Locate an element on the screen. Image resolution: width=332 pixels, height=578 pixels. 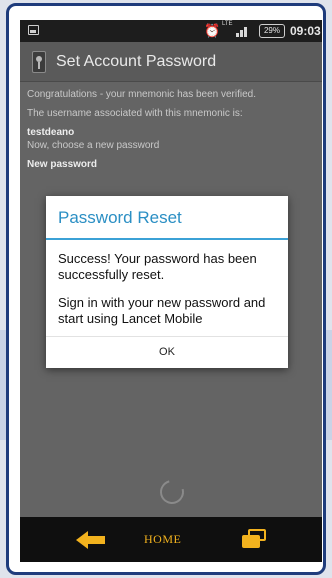
action-bar: Set Account Password is located at coordinates (171, 62).